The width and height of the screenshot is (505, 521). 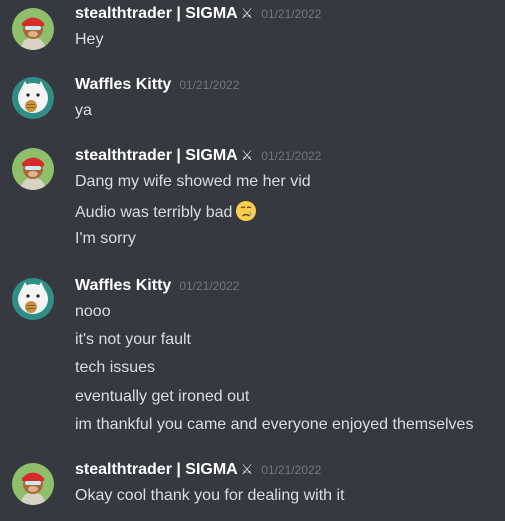 What do you see at coordinates (246, 211) in the screenshot?
I see `crying-face-emoji-icon` at bounding box center [246, 211].